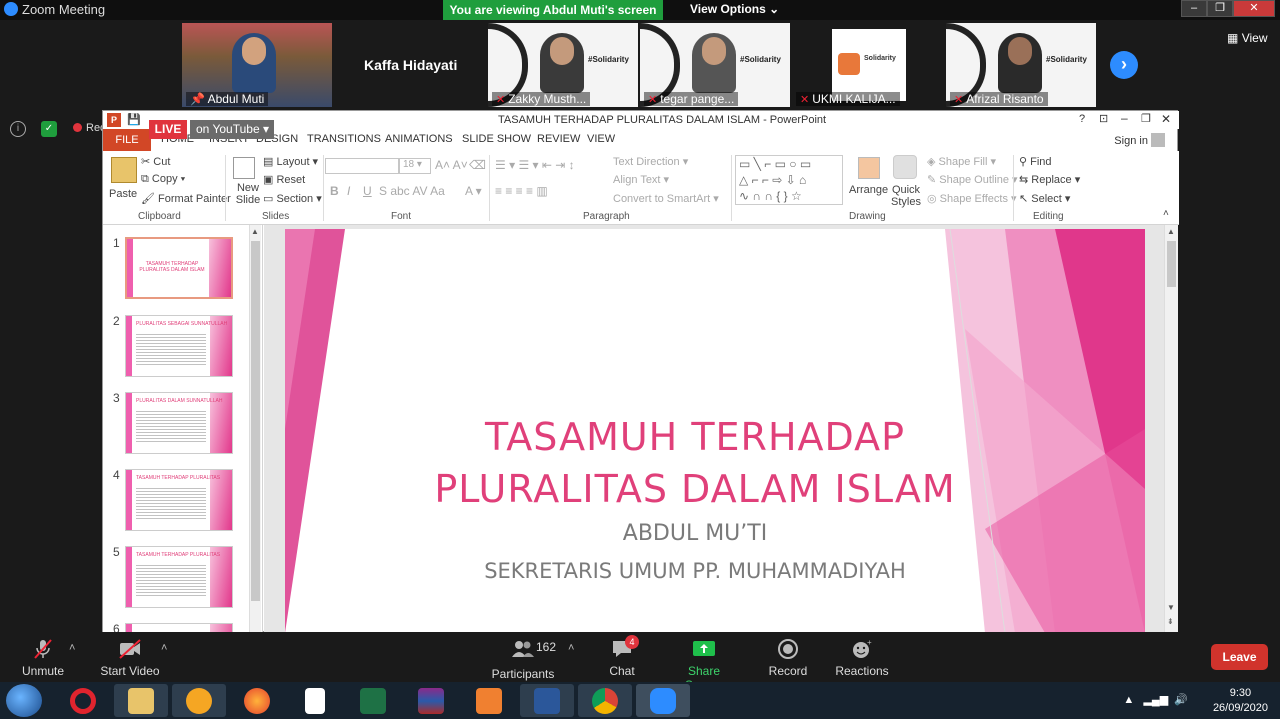  Describe the element at coordinates (1044, 198) in the screenshot. I see `select-button: ↖ Select ▾` at that location.